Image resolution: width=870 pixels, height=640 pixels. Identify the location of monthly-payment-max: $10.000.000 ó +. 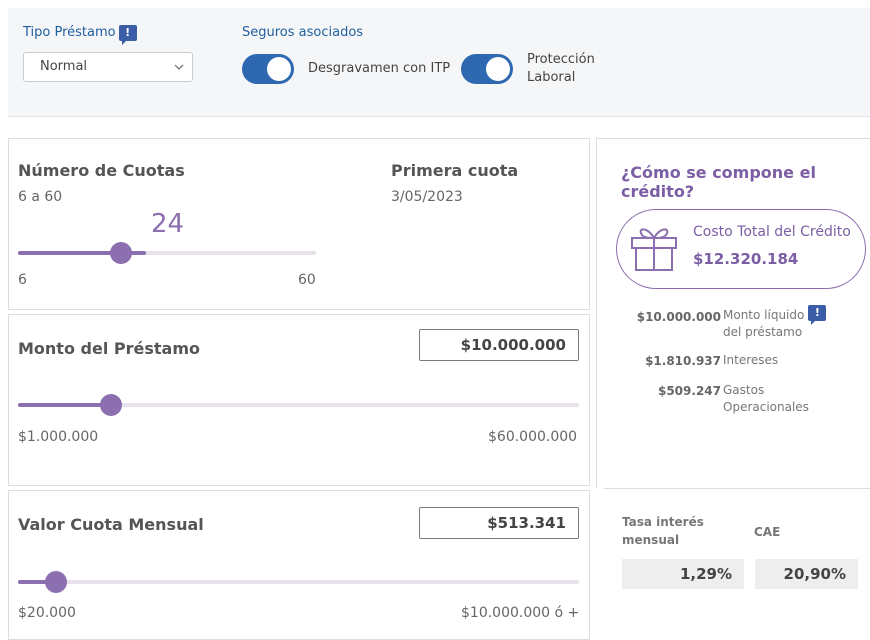
(520, 613).